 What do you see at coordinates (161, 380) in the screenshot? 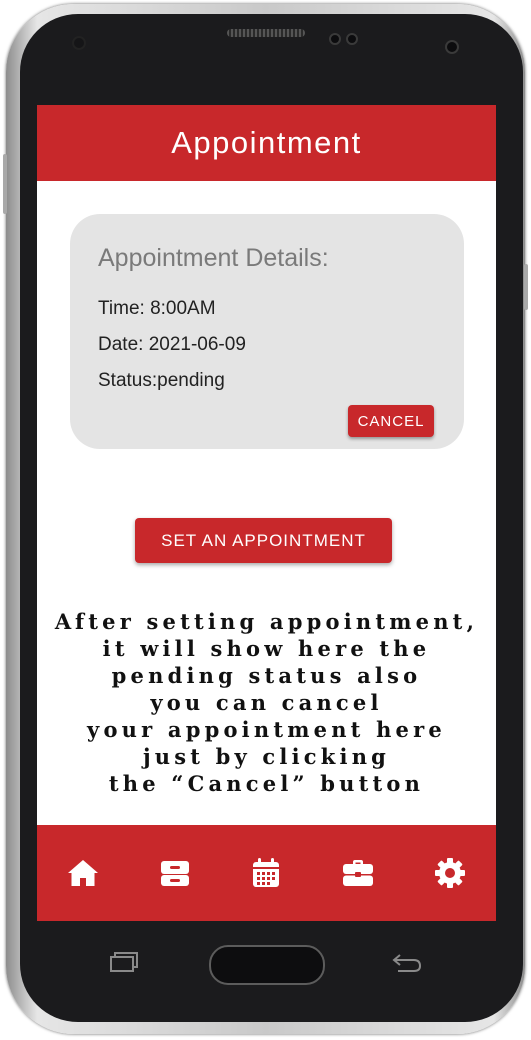
I see `appointment-status: Status:pending` at bounding box center [161, 380].